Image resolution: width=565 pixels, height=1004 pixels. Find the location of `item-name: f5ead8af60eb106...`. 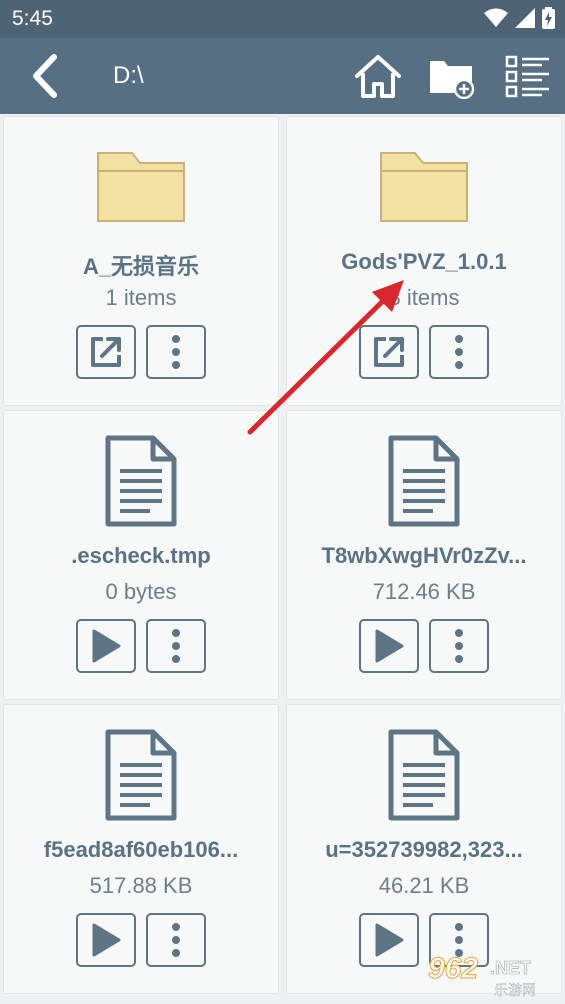

item-name: f5ead8af60eb106... is located at coordinates (141, 849).